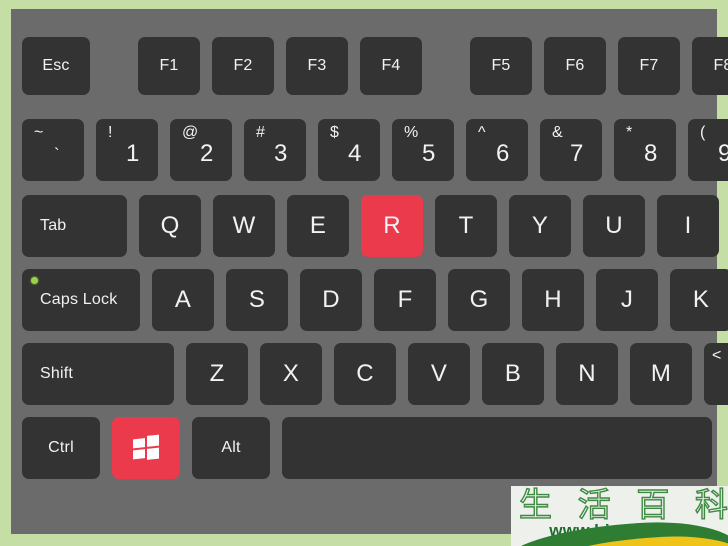 The height and width of the screenshot is (546, 728). I want to click on key-f4: F4, so click(391, 66).